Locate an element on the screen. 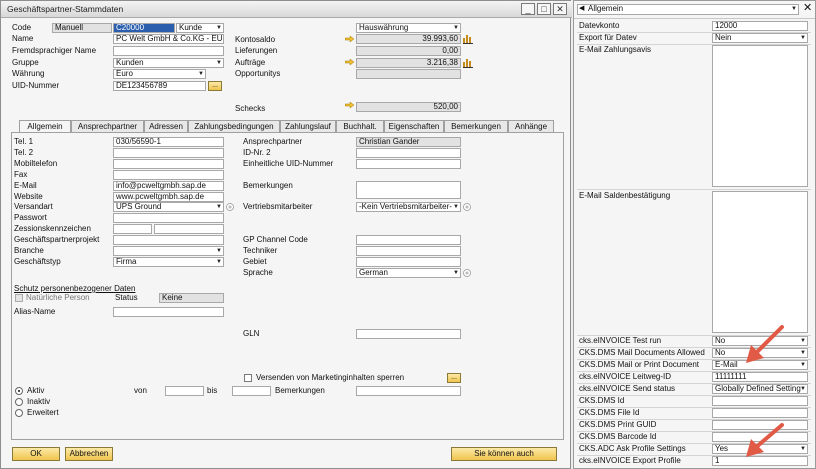  technician-field is located at coordinates (408, 251).